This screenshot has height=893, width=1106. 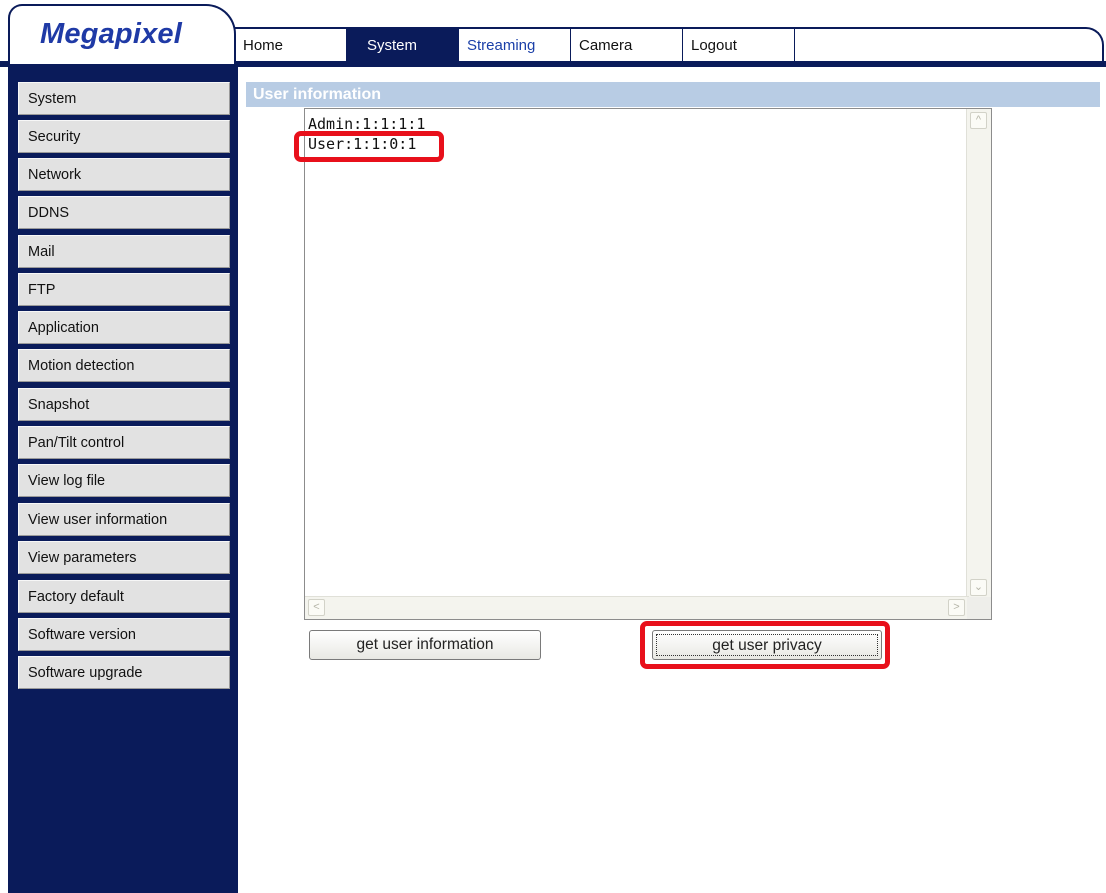 What do you see at coordinates (124, 672) in the screenshot?
I see `sidebar-item-software-upgrade: Software upgrade` at bounding box center [124, 672].